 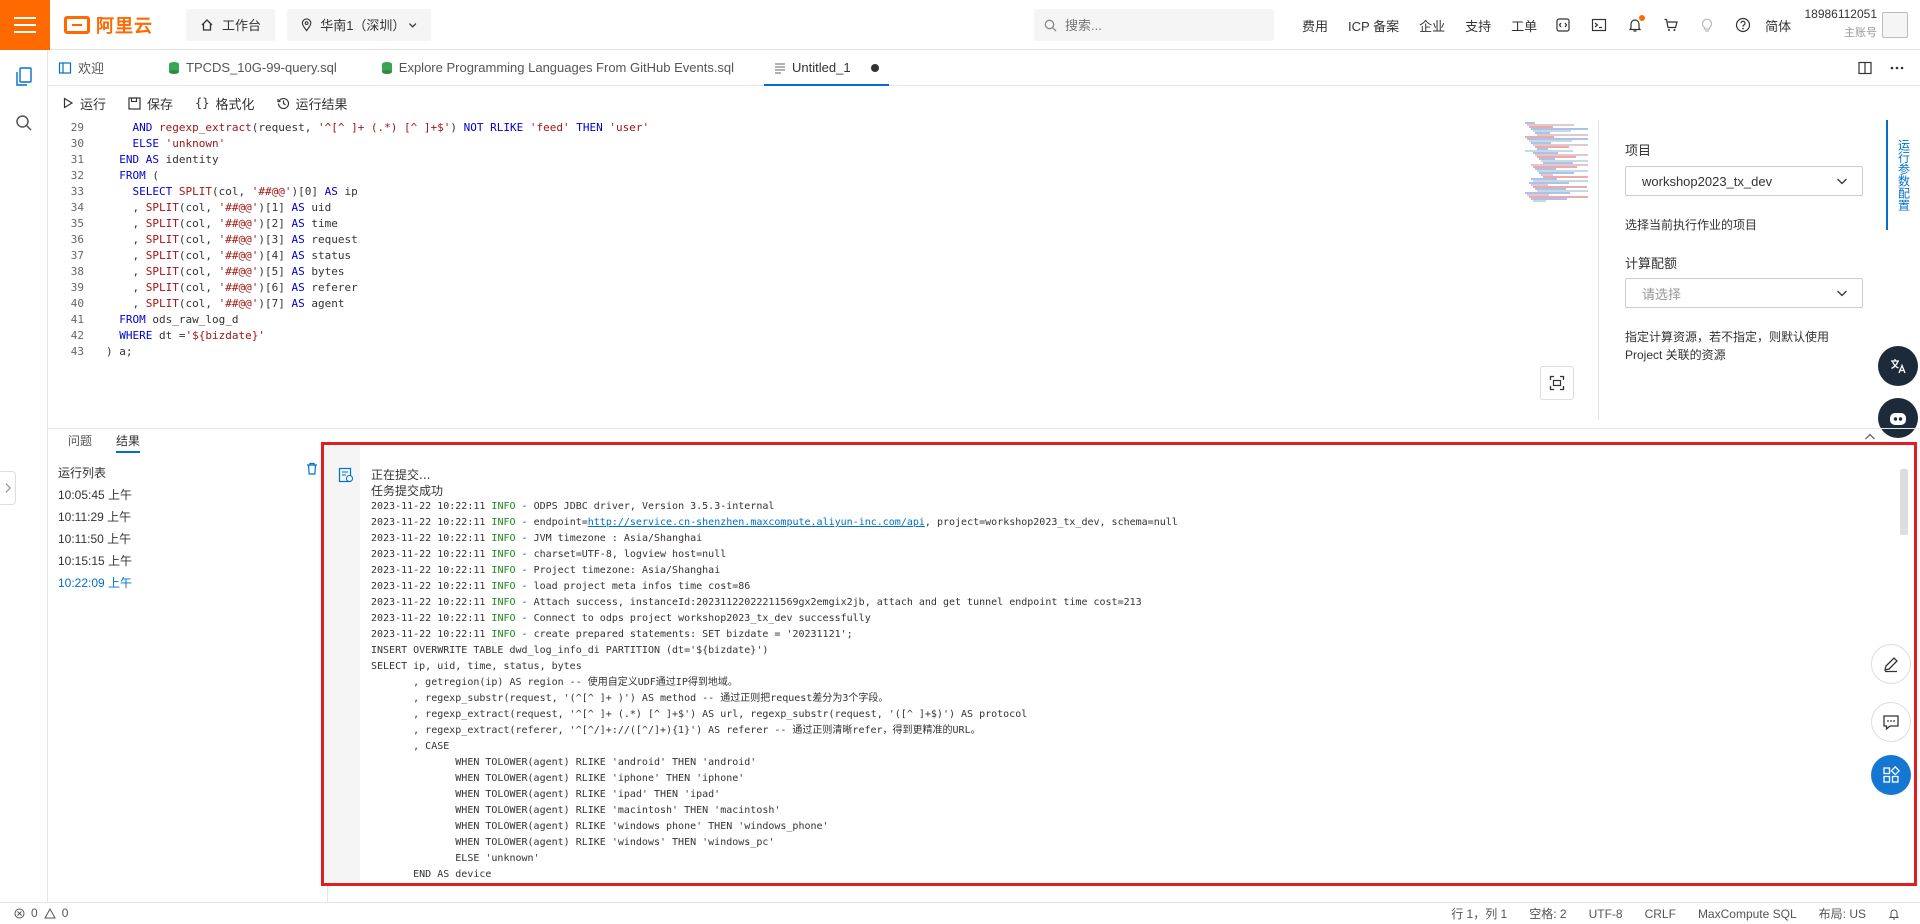 I want to click on keyboard-layout: 布局: US, so click(x=1842, y=913).